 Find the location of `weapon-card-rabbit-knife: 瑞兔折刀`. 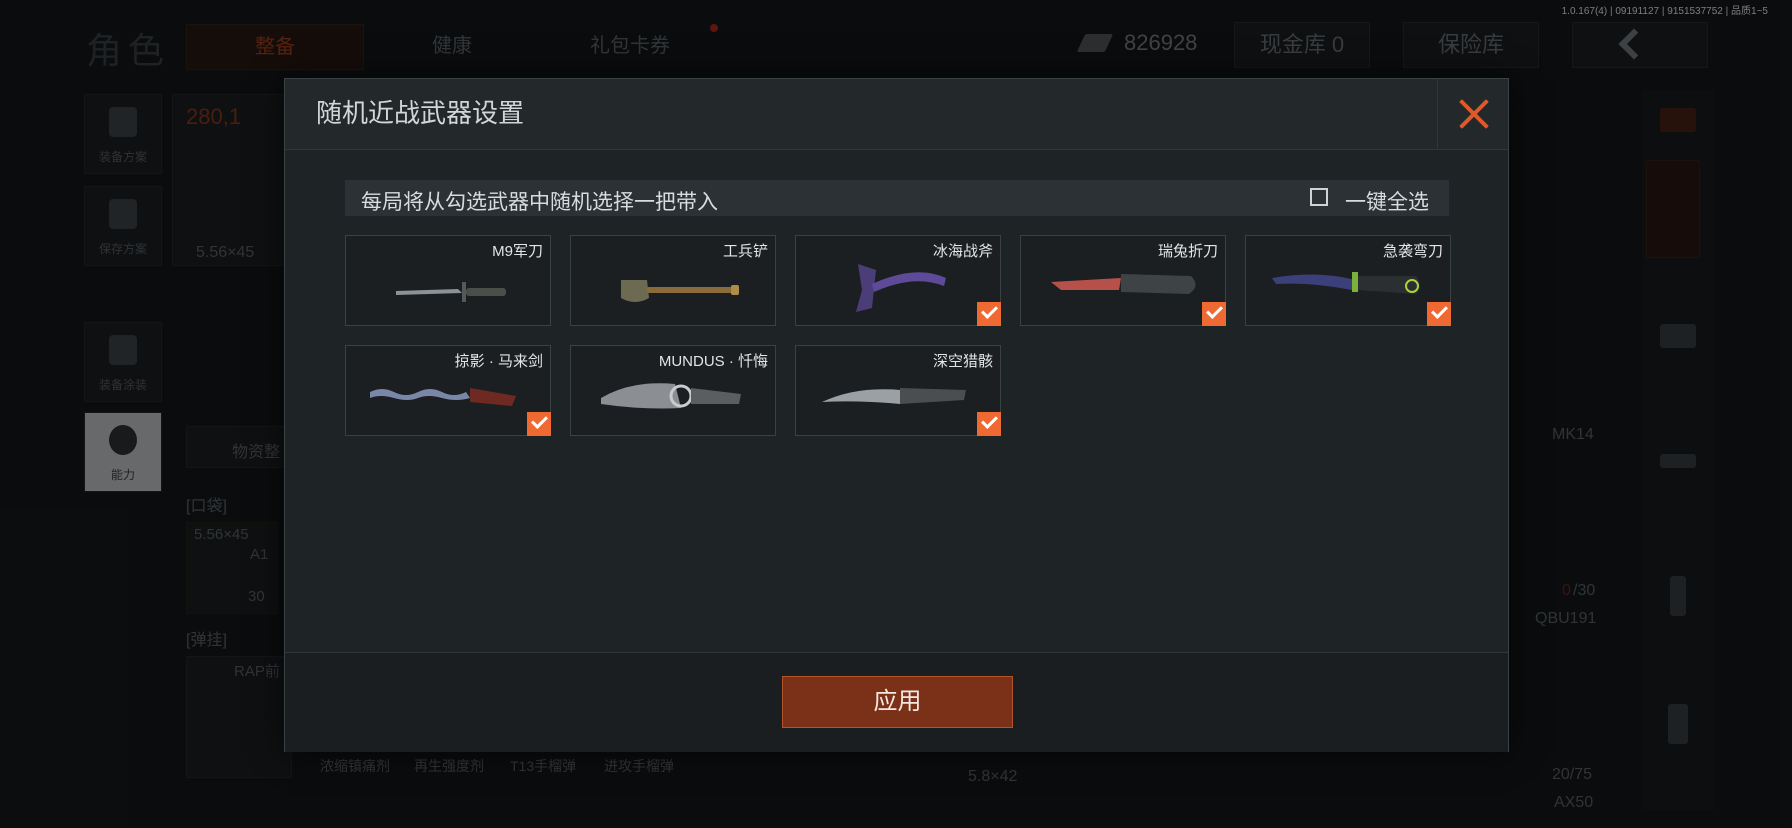

weapon-card-rabbit-knife: 瑞兔折刀 is located at coordinates (1123, 280).